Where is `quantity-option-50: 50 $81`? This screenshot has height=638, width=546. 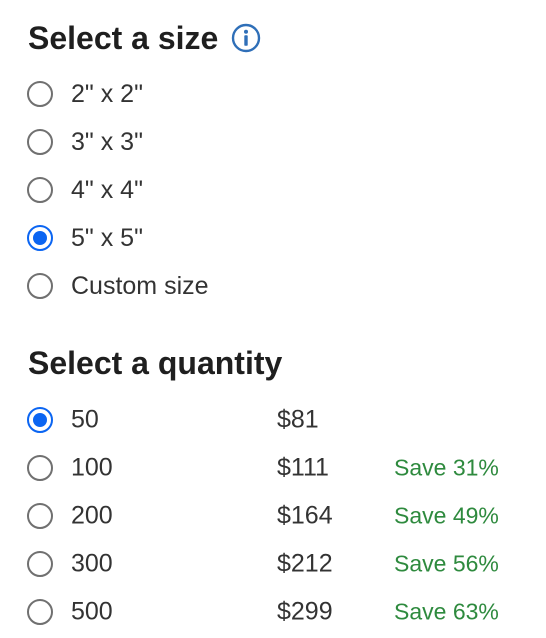
quantity-option-50: 50 $81 is located at coordinates (277, 420).